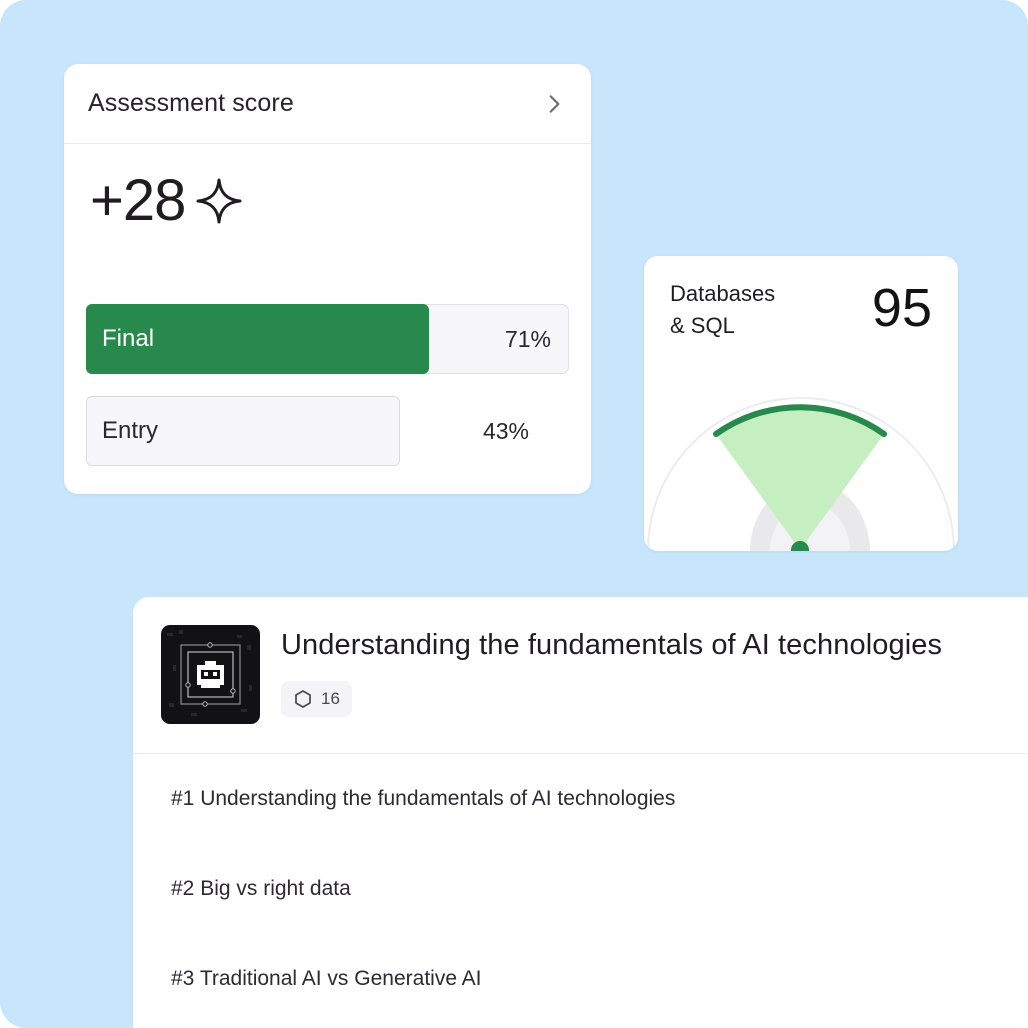 Image resolution: width=1028 pixels, height=1028 pixels. Describe the element at coordinates (191, 103) in the screenshot. I see `assessment-title: Assessment score` at that location.